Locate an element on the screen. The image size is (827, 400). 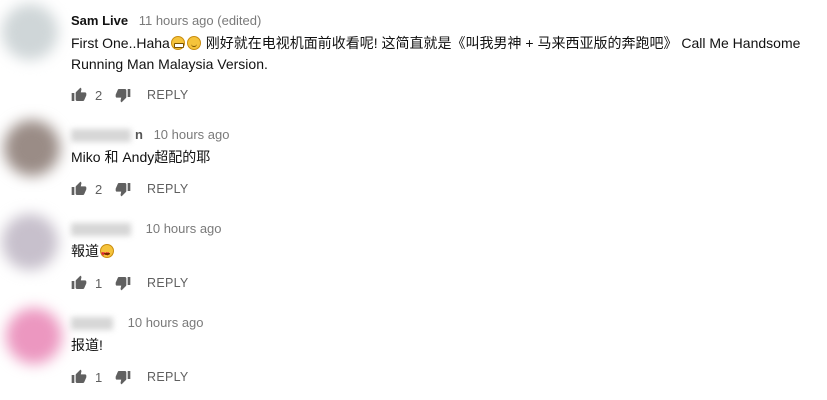
comment-header: Sam Live 11 hours ago (edited) is located at coordinates (166, 21).